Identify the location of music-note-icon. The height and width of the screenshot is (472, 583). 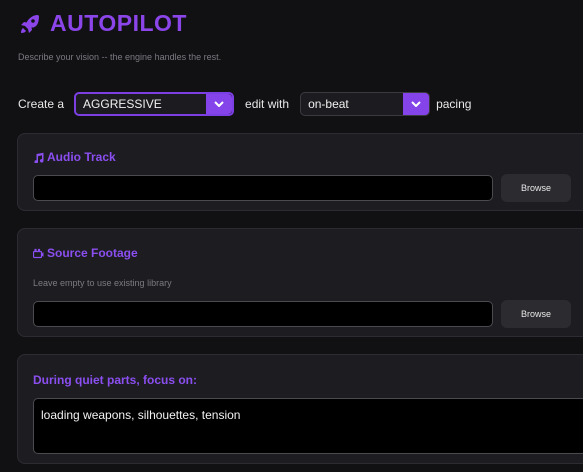
(38, 158).